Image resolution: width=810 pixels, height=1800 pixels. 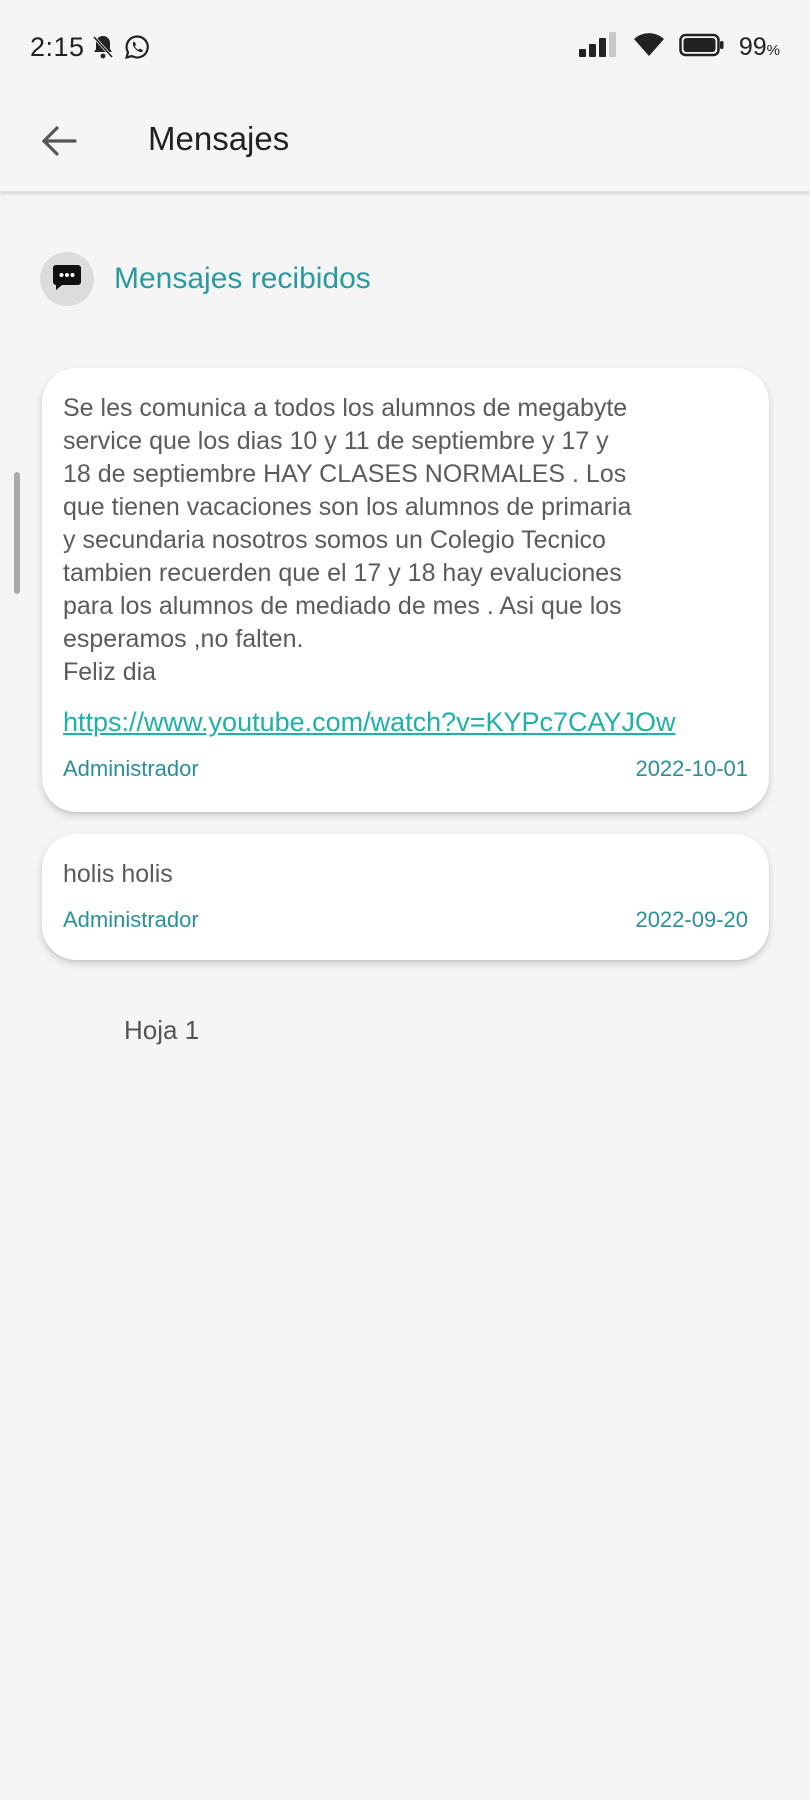 I want to click on section-icon-badge, so click(x=67, y=279).